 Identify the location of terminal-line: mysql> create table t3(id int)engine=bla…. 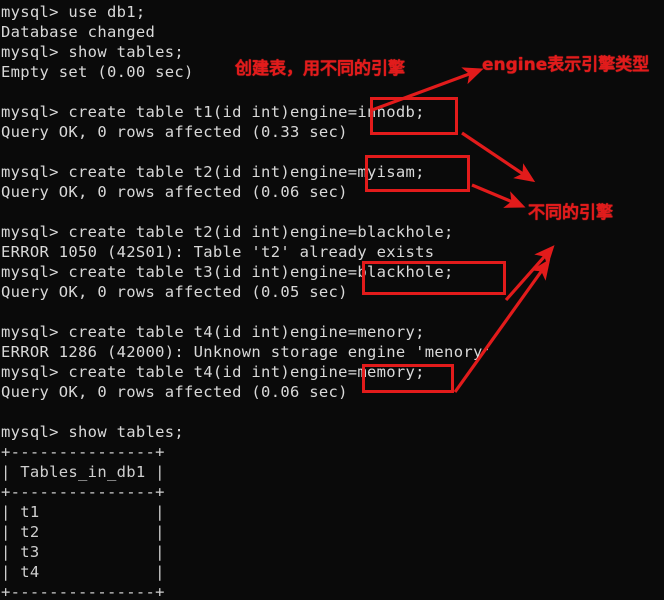
(227, 272).